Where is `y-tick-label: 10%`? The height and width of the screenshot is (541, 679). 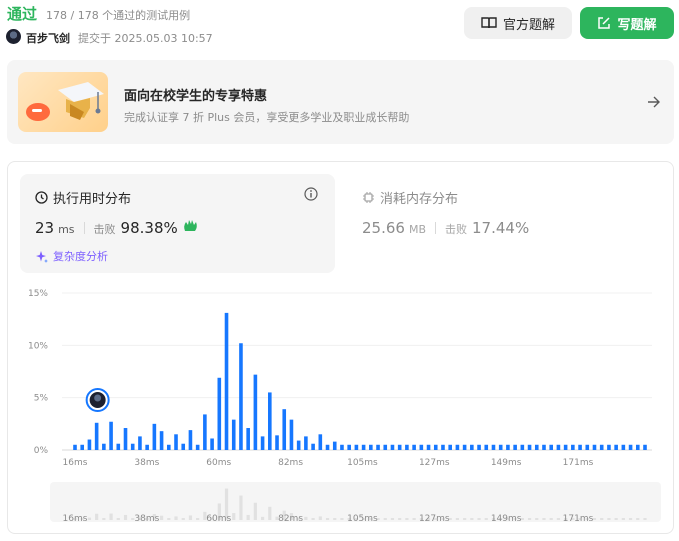
y-tick-label: 10% is located at coordinates (38, 346).